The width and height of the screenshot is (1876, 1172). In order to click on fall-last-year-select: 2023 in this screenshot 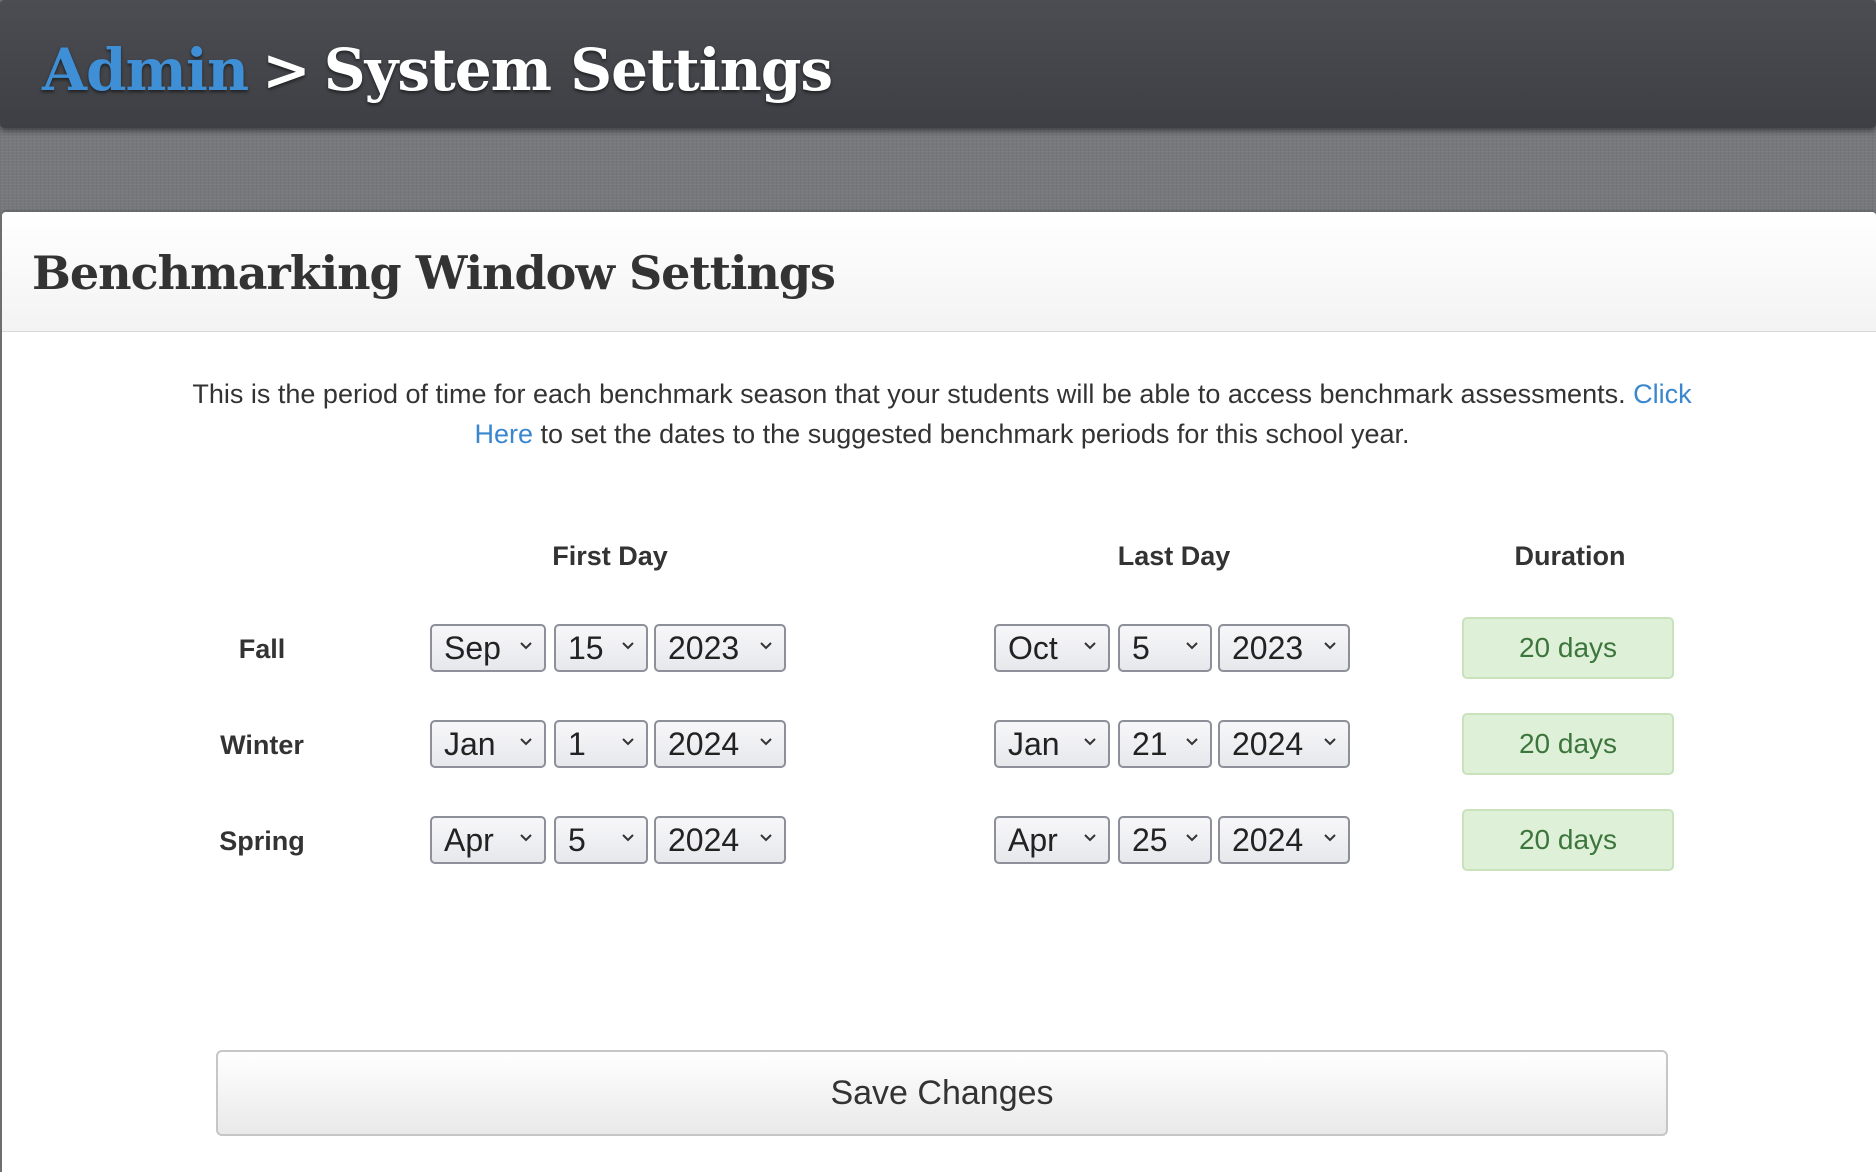, I will do `click(1284, 648)`.